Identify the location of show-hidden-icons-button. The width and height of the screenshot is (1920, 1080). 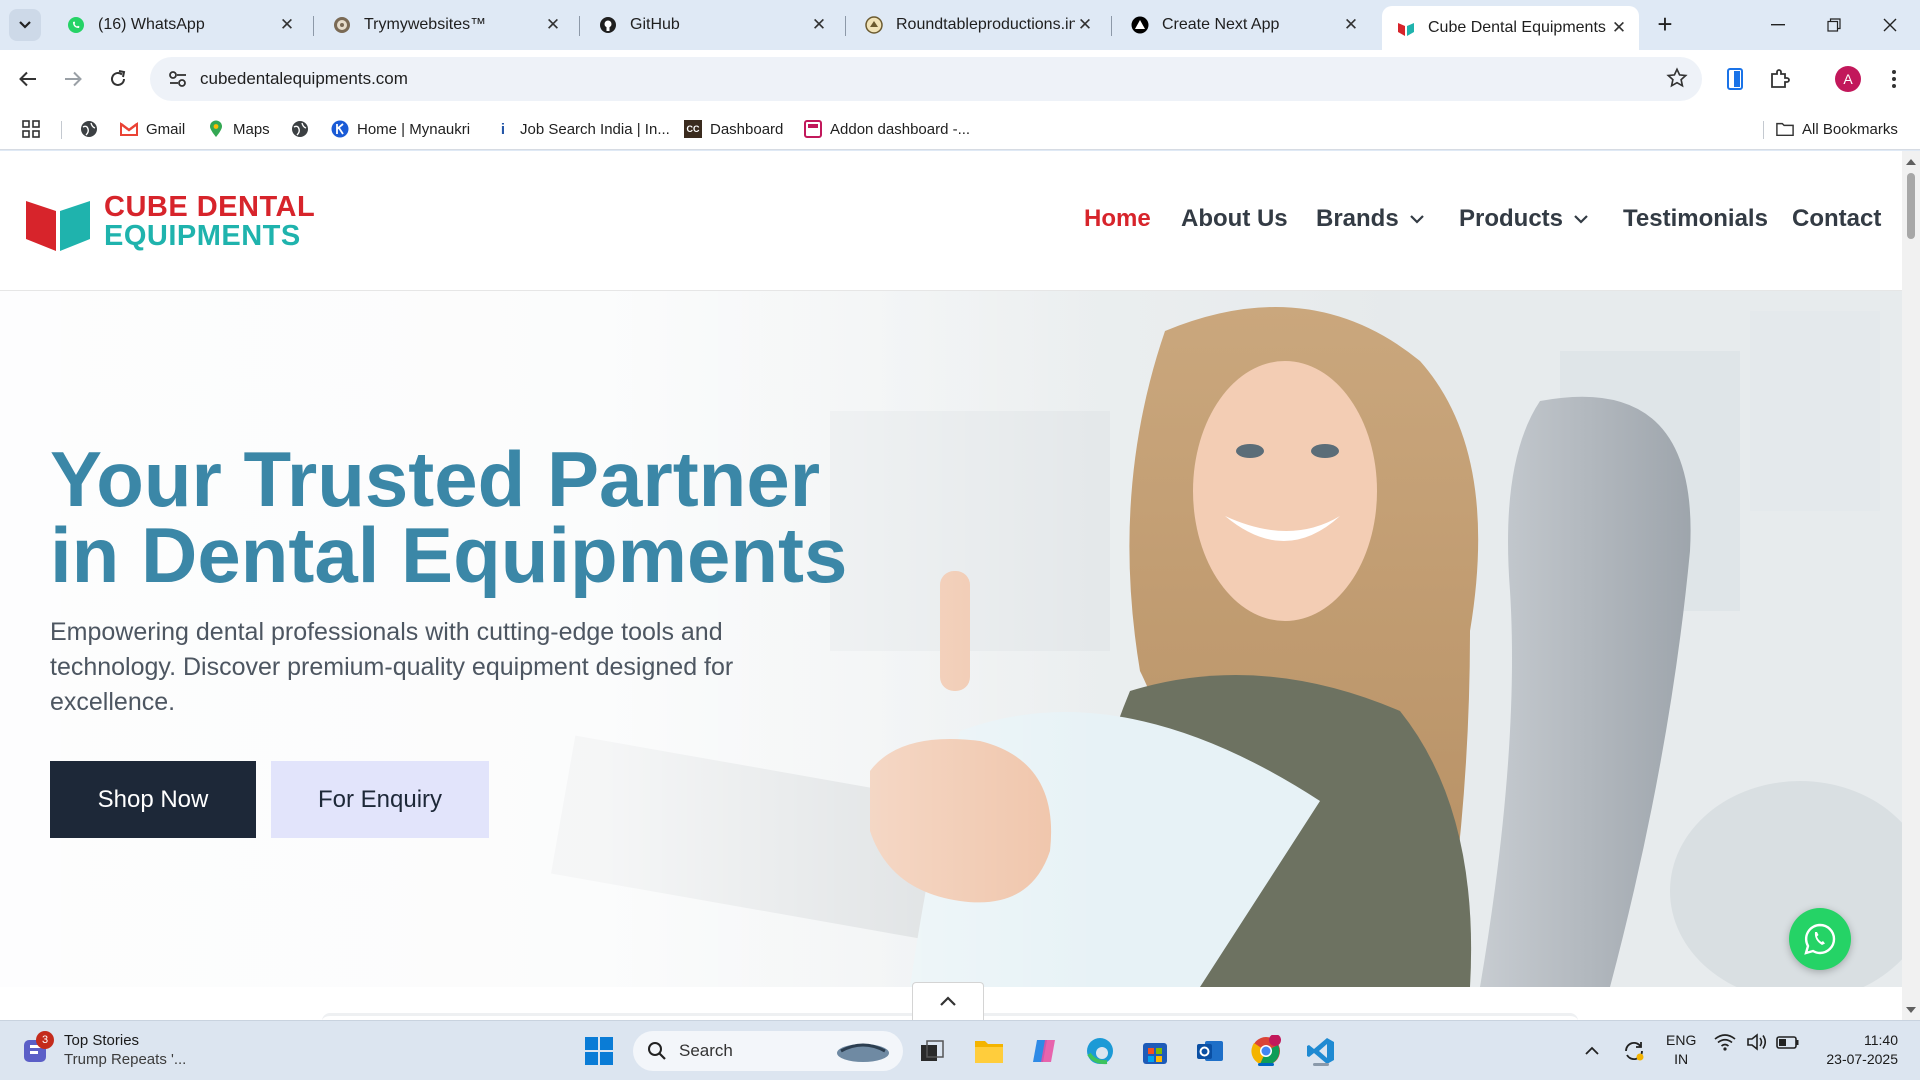
(1592, 1051).